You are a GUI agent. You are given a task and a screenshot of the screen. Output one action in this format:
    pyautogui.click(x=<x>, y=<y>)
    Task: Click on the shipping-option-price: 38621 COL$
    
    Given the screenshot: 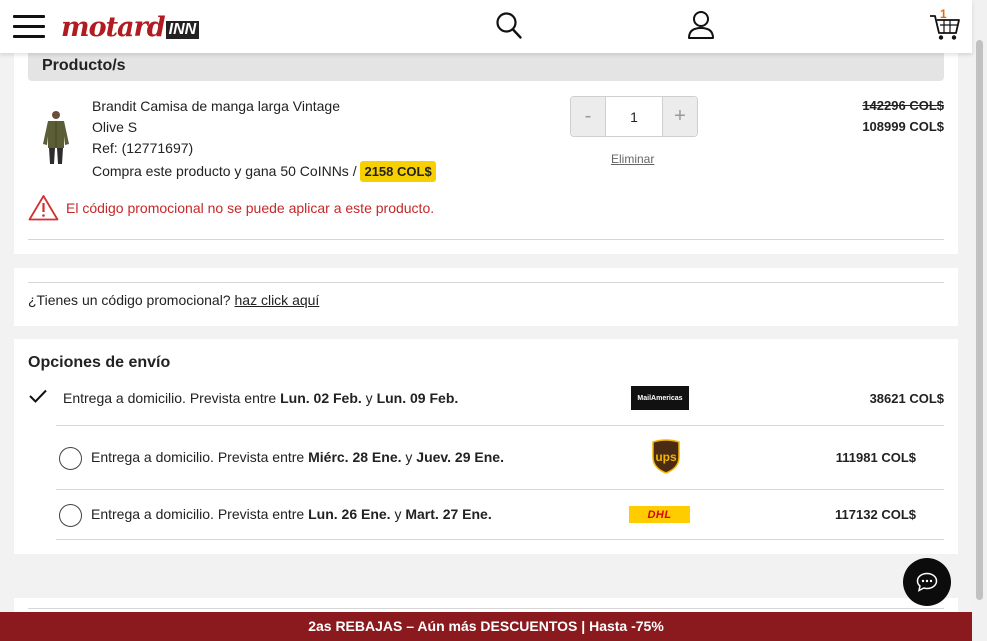 What is the action you would take?
    pyautogui.click(x=906, y=398)
    